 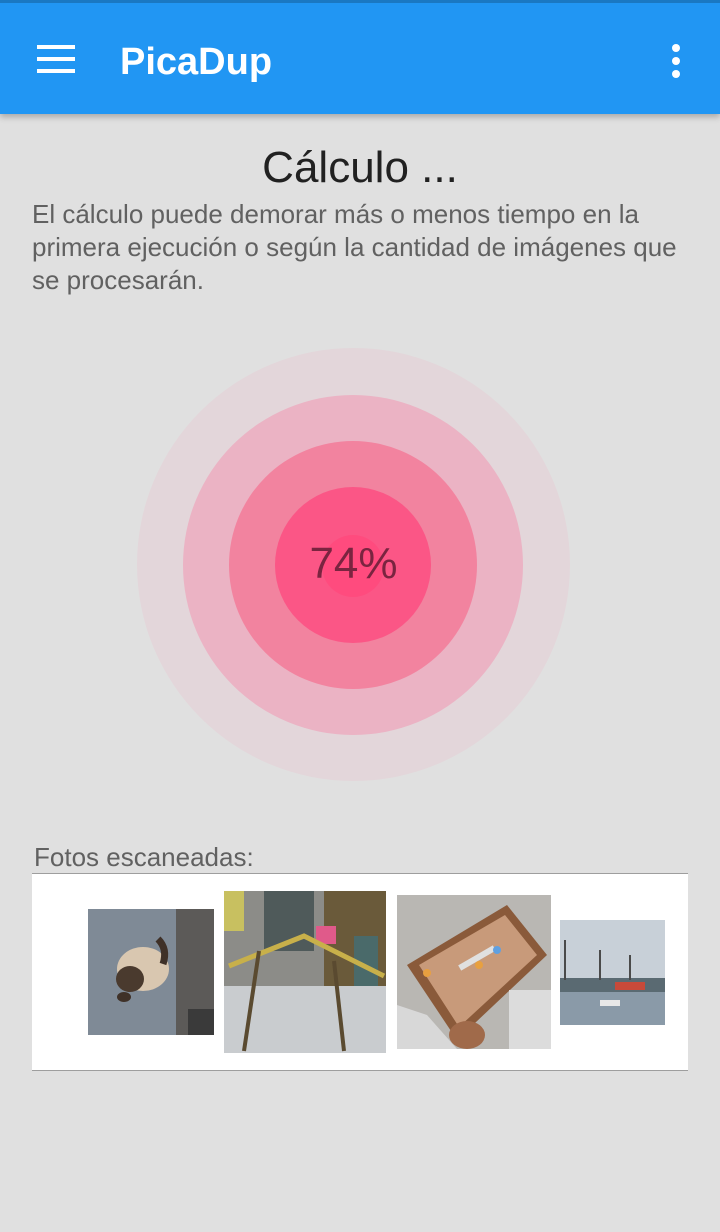 What do you see at coordinates (144, 857) in the screenshot?
I see `scanned-photos-label: Fotos escaneadas:` at bounding box center [144, 857].